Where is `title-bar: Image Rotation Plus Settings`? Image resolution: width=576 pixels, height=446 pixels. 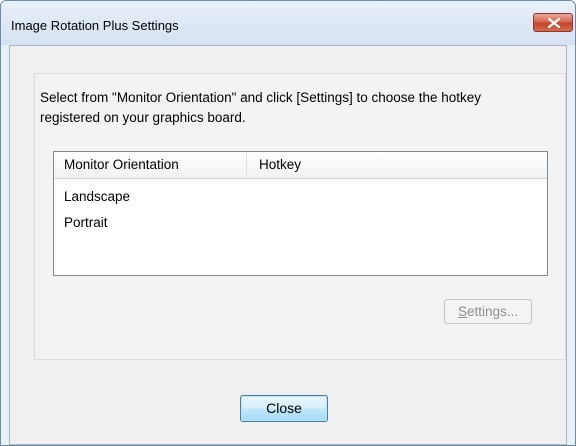
title-bar: Image Rotation Plus Settings is located at coordinates (288, 23).